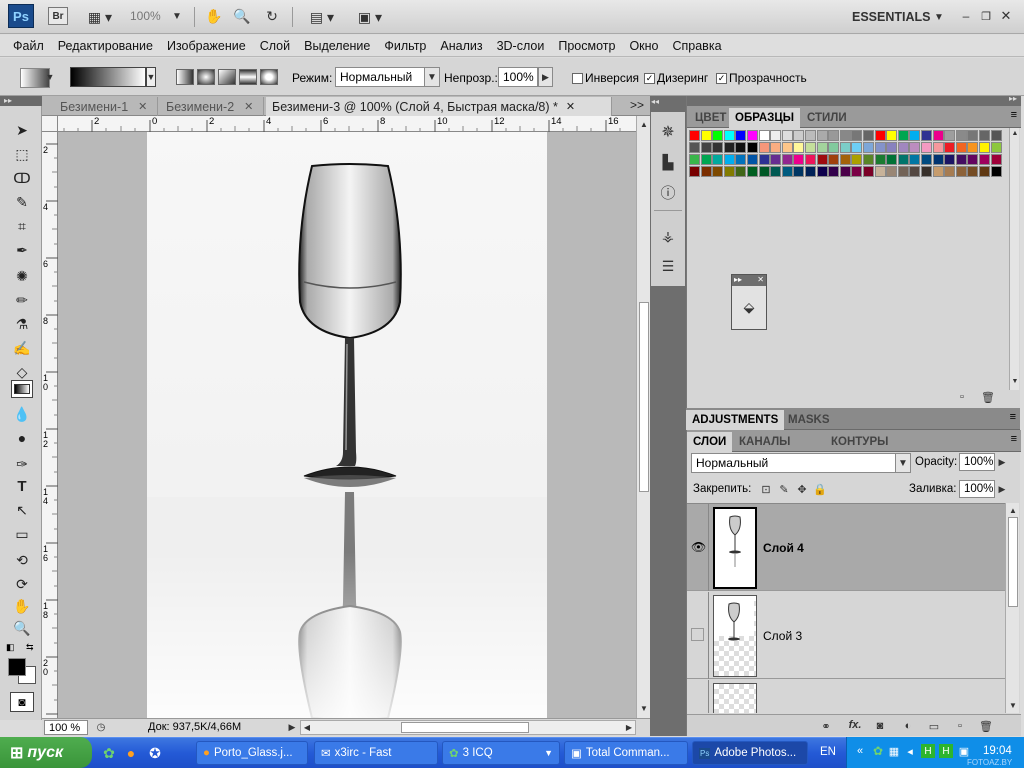 The width and height of the screenshot is (1024, 768). Describe the element at coordinates (735, 548) in the screenshot. I see `layer-thumbnail` at that location.